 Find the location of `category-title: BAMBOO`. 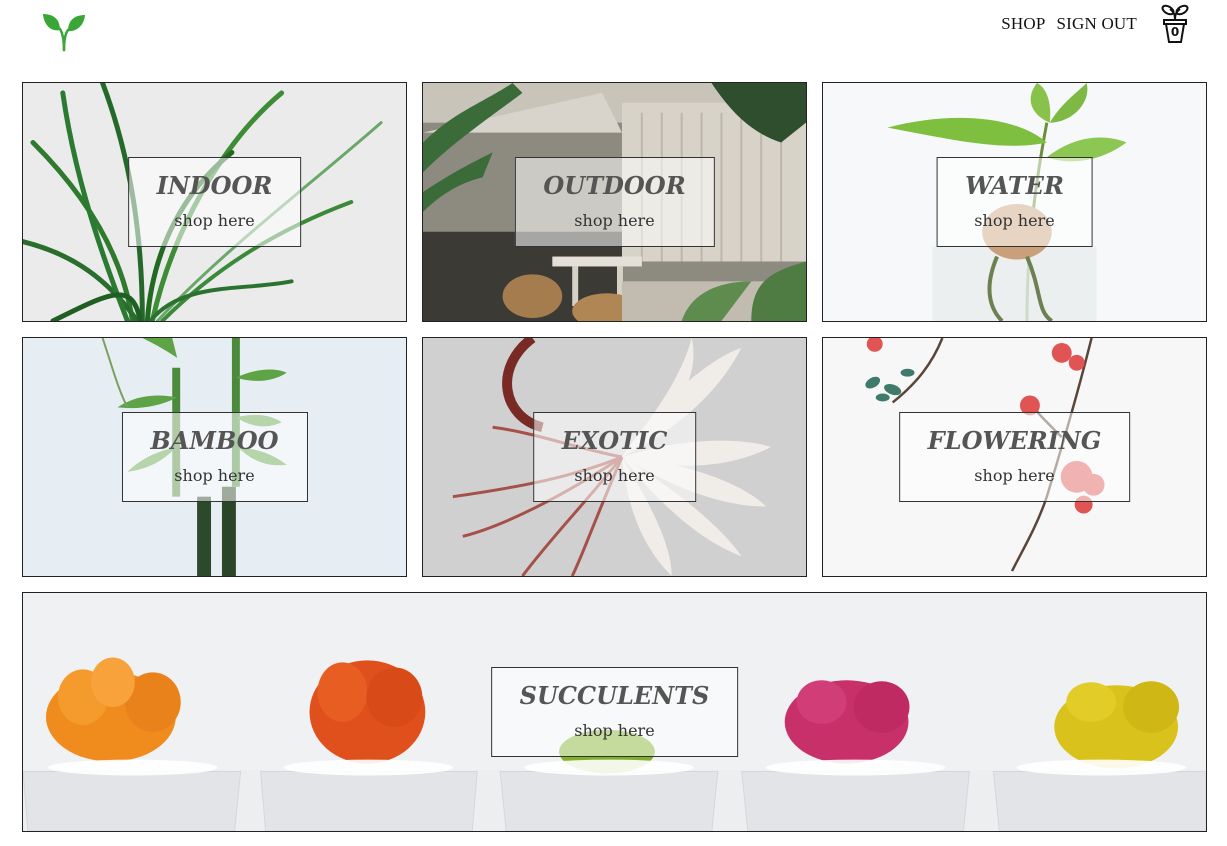

category-title: BAMBOO is located at coordinates (214, 440).